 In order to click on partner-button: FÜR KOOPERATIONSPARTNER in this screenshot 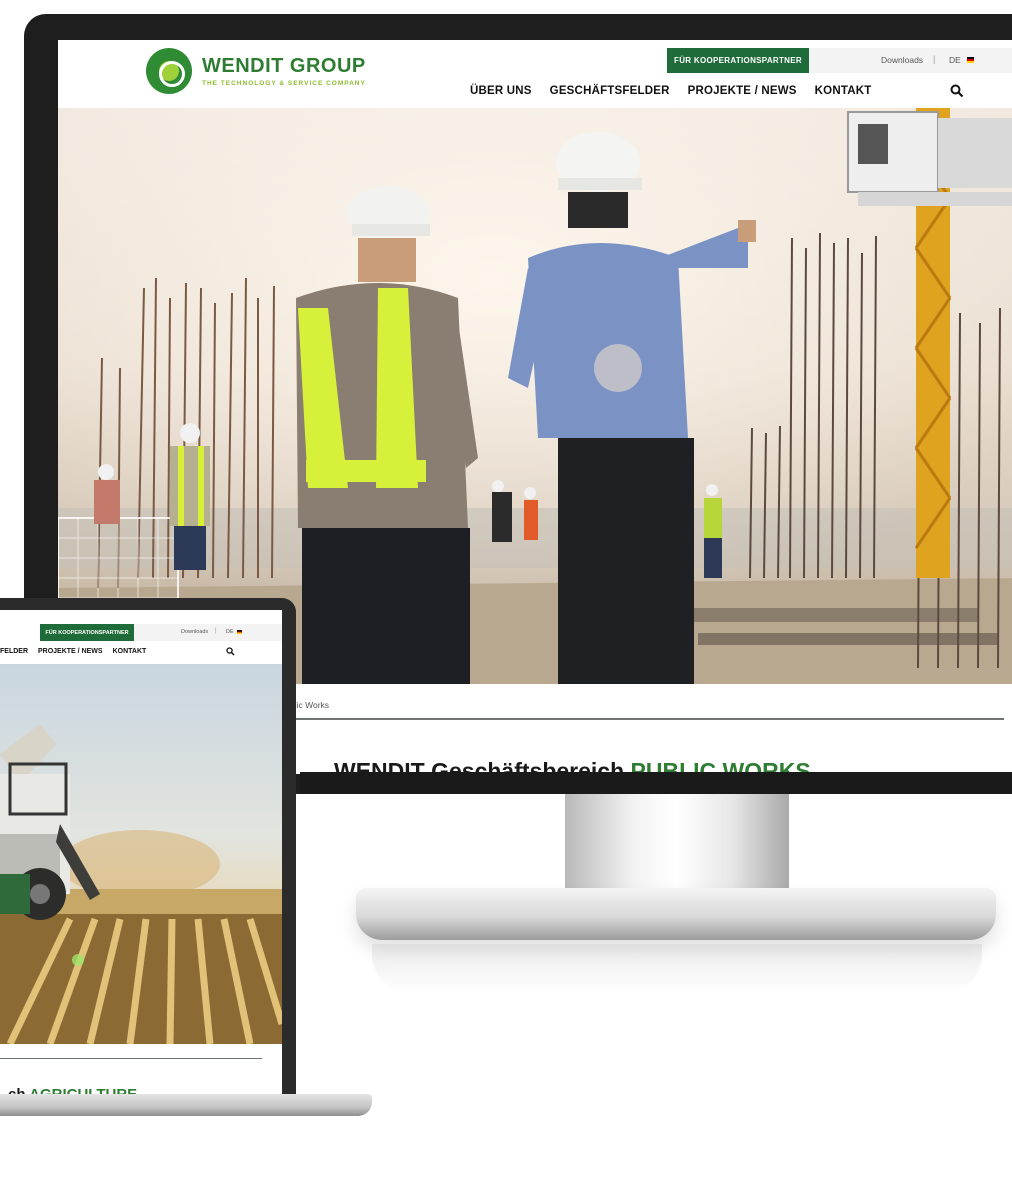, I will do `click(738, 60)`.